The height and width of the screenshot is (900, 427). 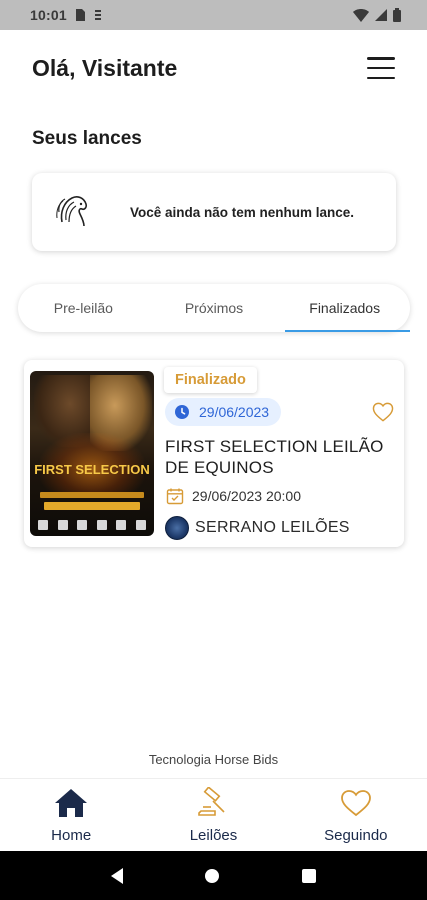 I want to click on signal-icon, so click(x=381, y=15).